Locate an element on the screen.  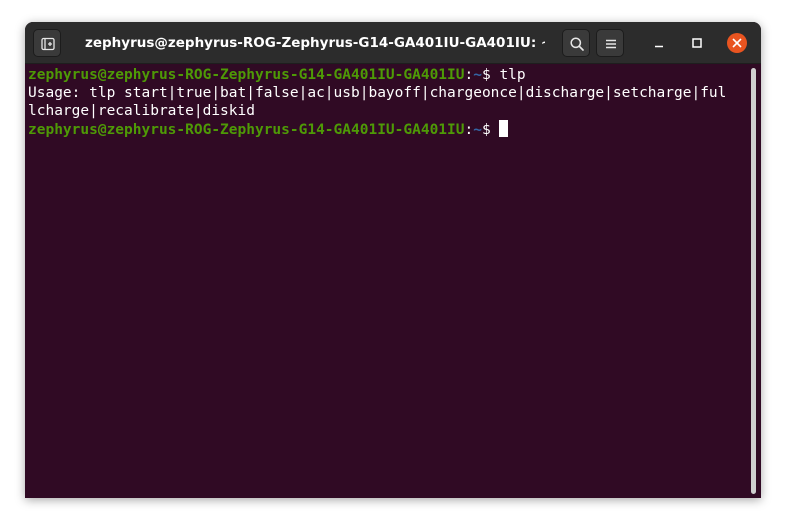
maximize-icon is located at coordinates (697, 43).